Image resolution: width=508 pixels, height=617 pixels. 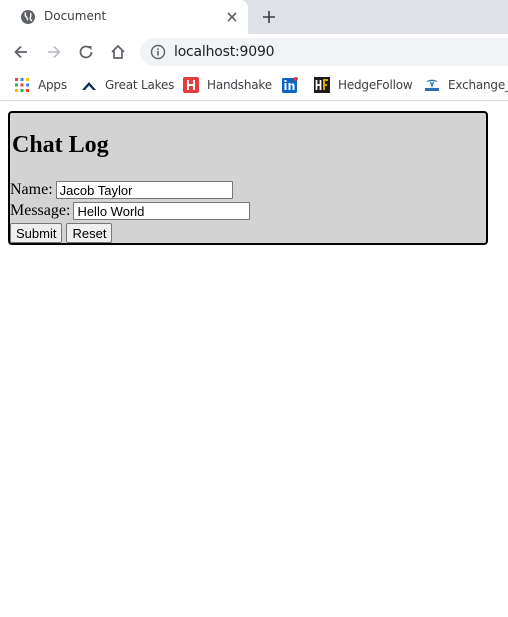 I want to click on tata-icon, so click(x=432, y=85).